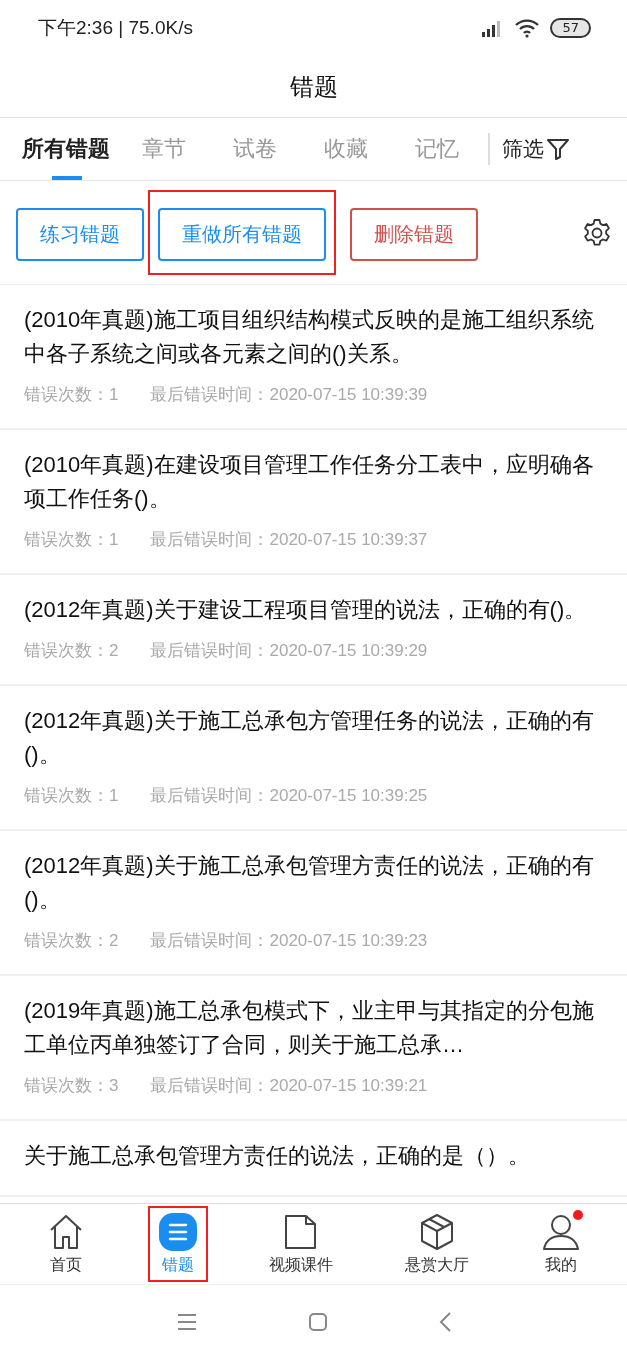 The height and width of the screenshot is (1359, 627). What do you see at coordinates (313, 738) in the screenshot?
I see `question-text: (2012年真题)关于施工总承包方管理任务的说法，正确的有()。` at bounding box center [313, 738].